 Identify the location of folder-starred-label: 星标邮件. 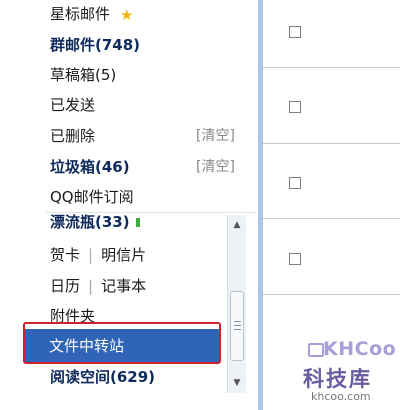
(80, 14).